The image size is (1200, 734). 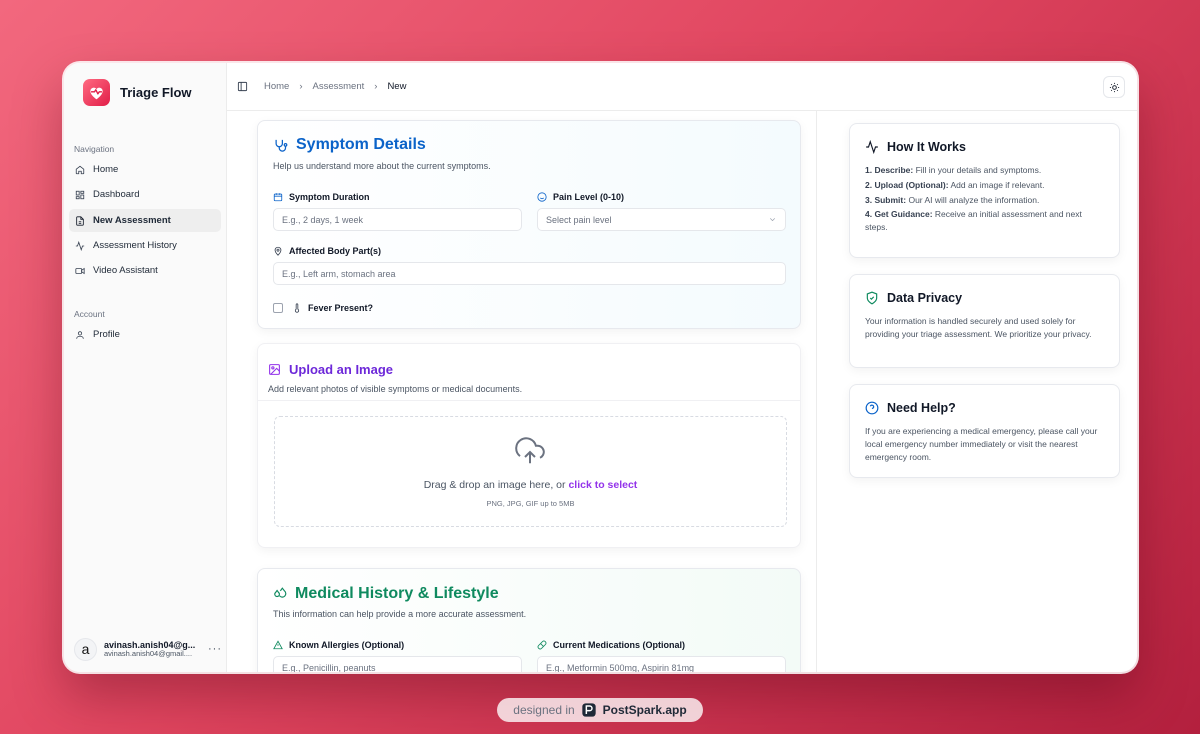 I want to click on sidebar-item-label: Profile, so click(x=106, y=334).